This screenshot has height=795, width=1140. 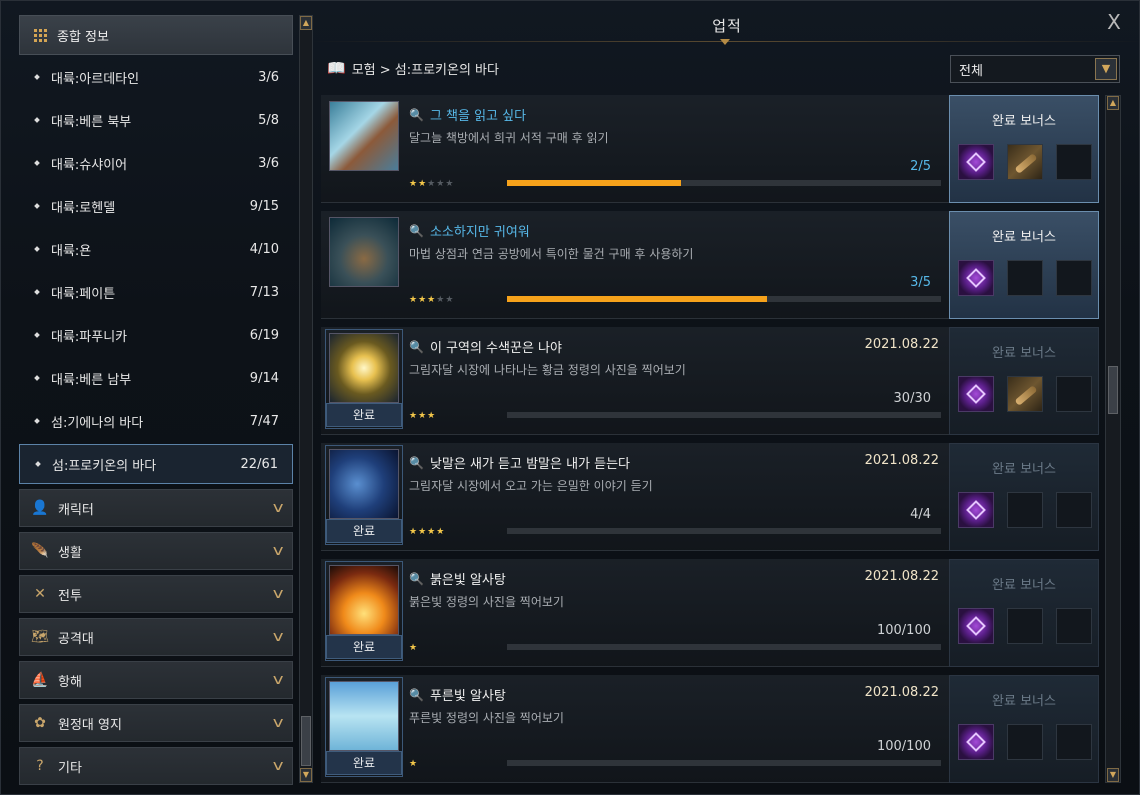 What do you see at coordinates (920, 282) in the screenshot?
I see `achievement-progress: 3/5` at bounding box center [920, 282].